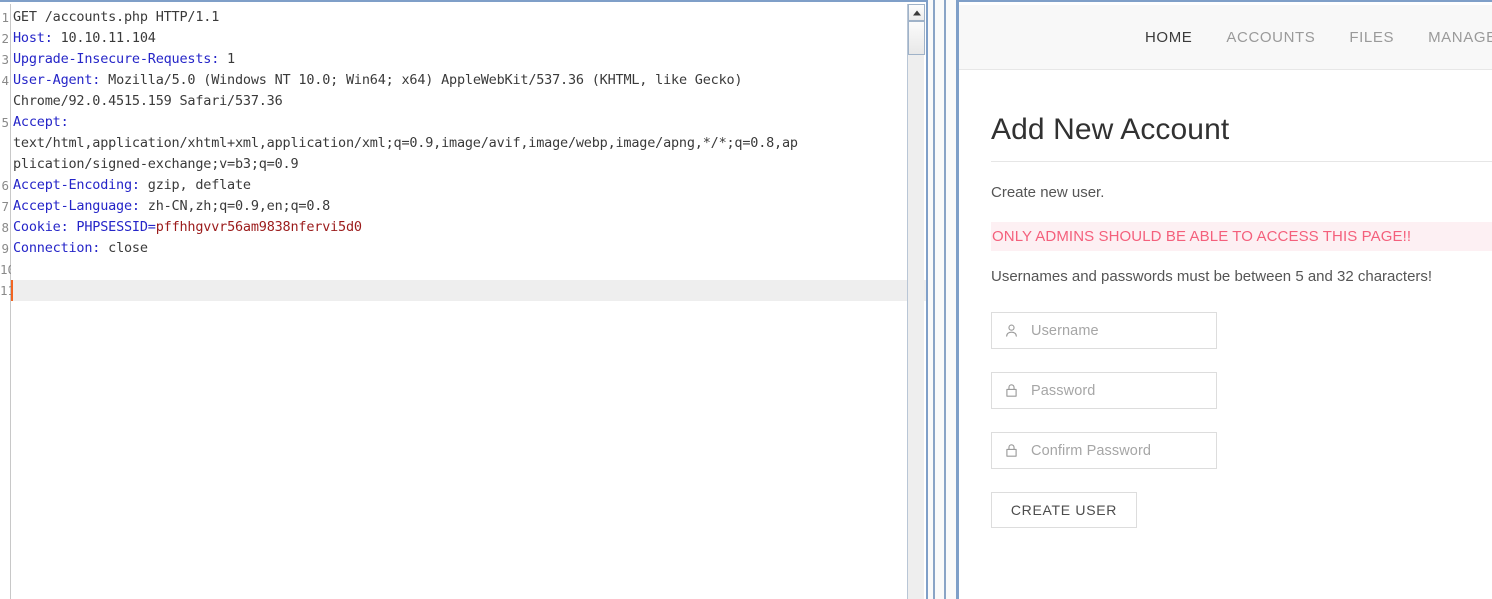 This screenshot has width=1492, height=599. What do you see at coordinates (1048, 192) in the screenshot?
I see `page-subtitle: Create new user.` at bounding box center [1048, 192].